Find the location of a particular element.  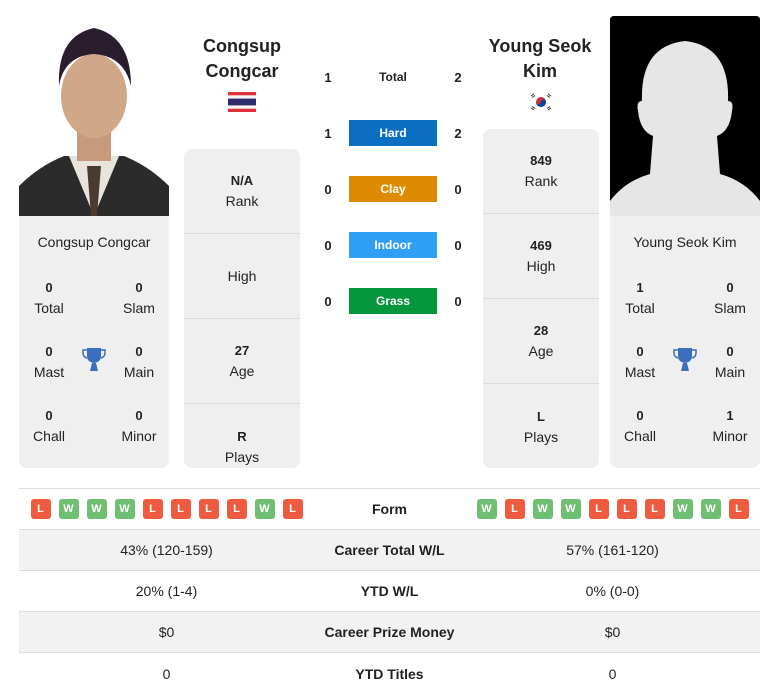

table-row: $0 Career Prize Money $0 is located at coordinates (389, 632).